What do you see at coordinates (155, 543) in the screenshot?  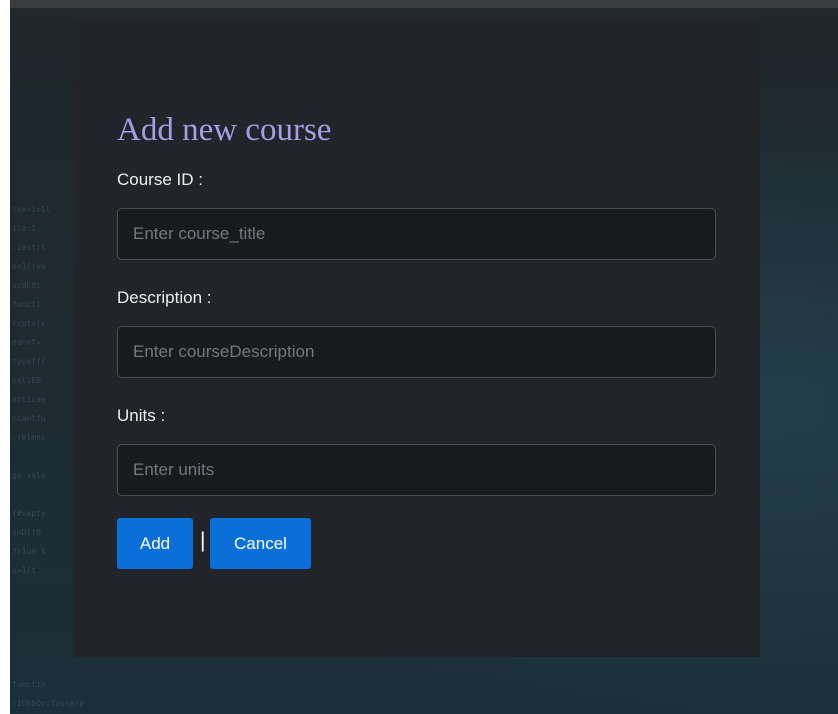 I see `add-button: Add` at bounding box center [155, 543].